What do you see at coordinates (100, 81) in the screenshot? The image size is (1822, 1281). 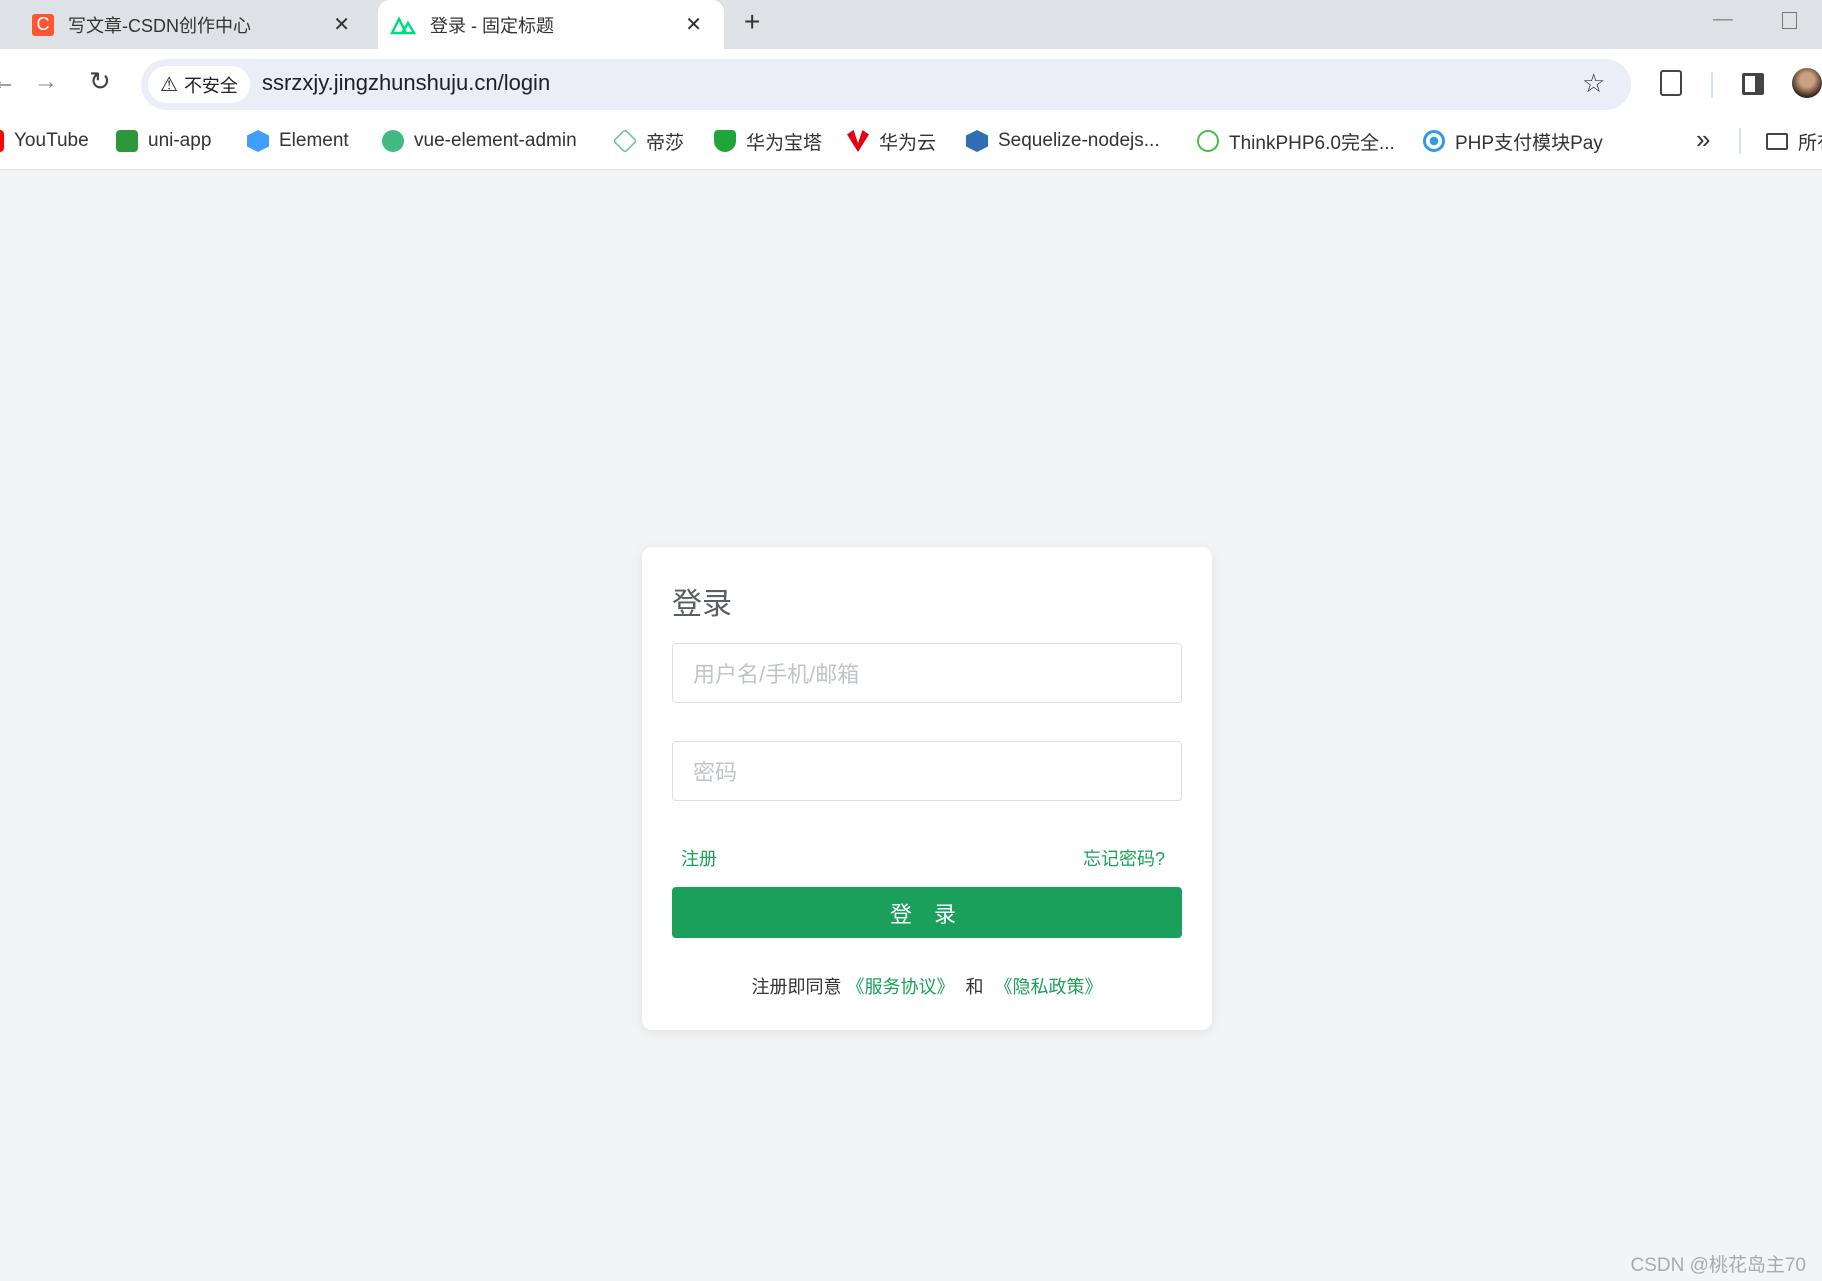 I see `reload-button: ↻` at bounding box center [100, 81].